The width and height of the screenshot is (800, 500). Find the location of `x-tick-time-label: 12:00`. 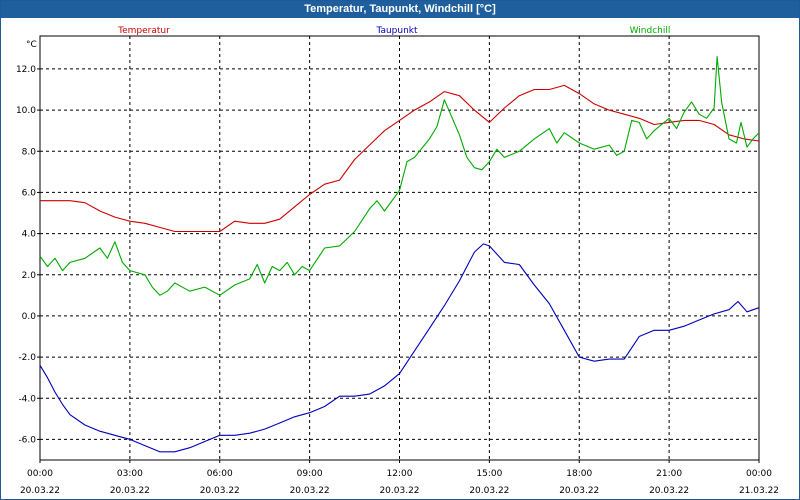

x-tick-time-label: 12:00 is located at coordinates (400, 474).